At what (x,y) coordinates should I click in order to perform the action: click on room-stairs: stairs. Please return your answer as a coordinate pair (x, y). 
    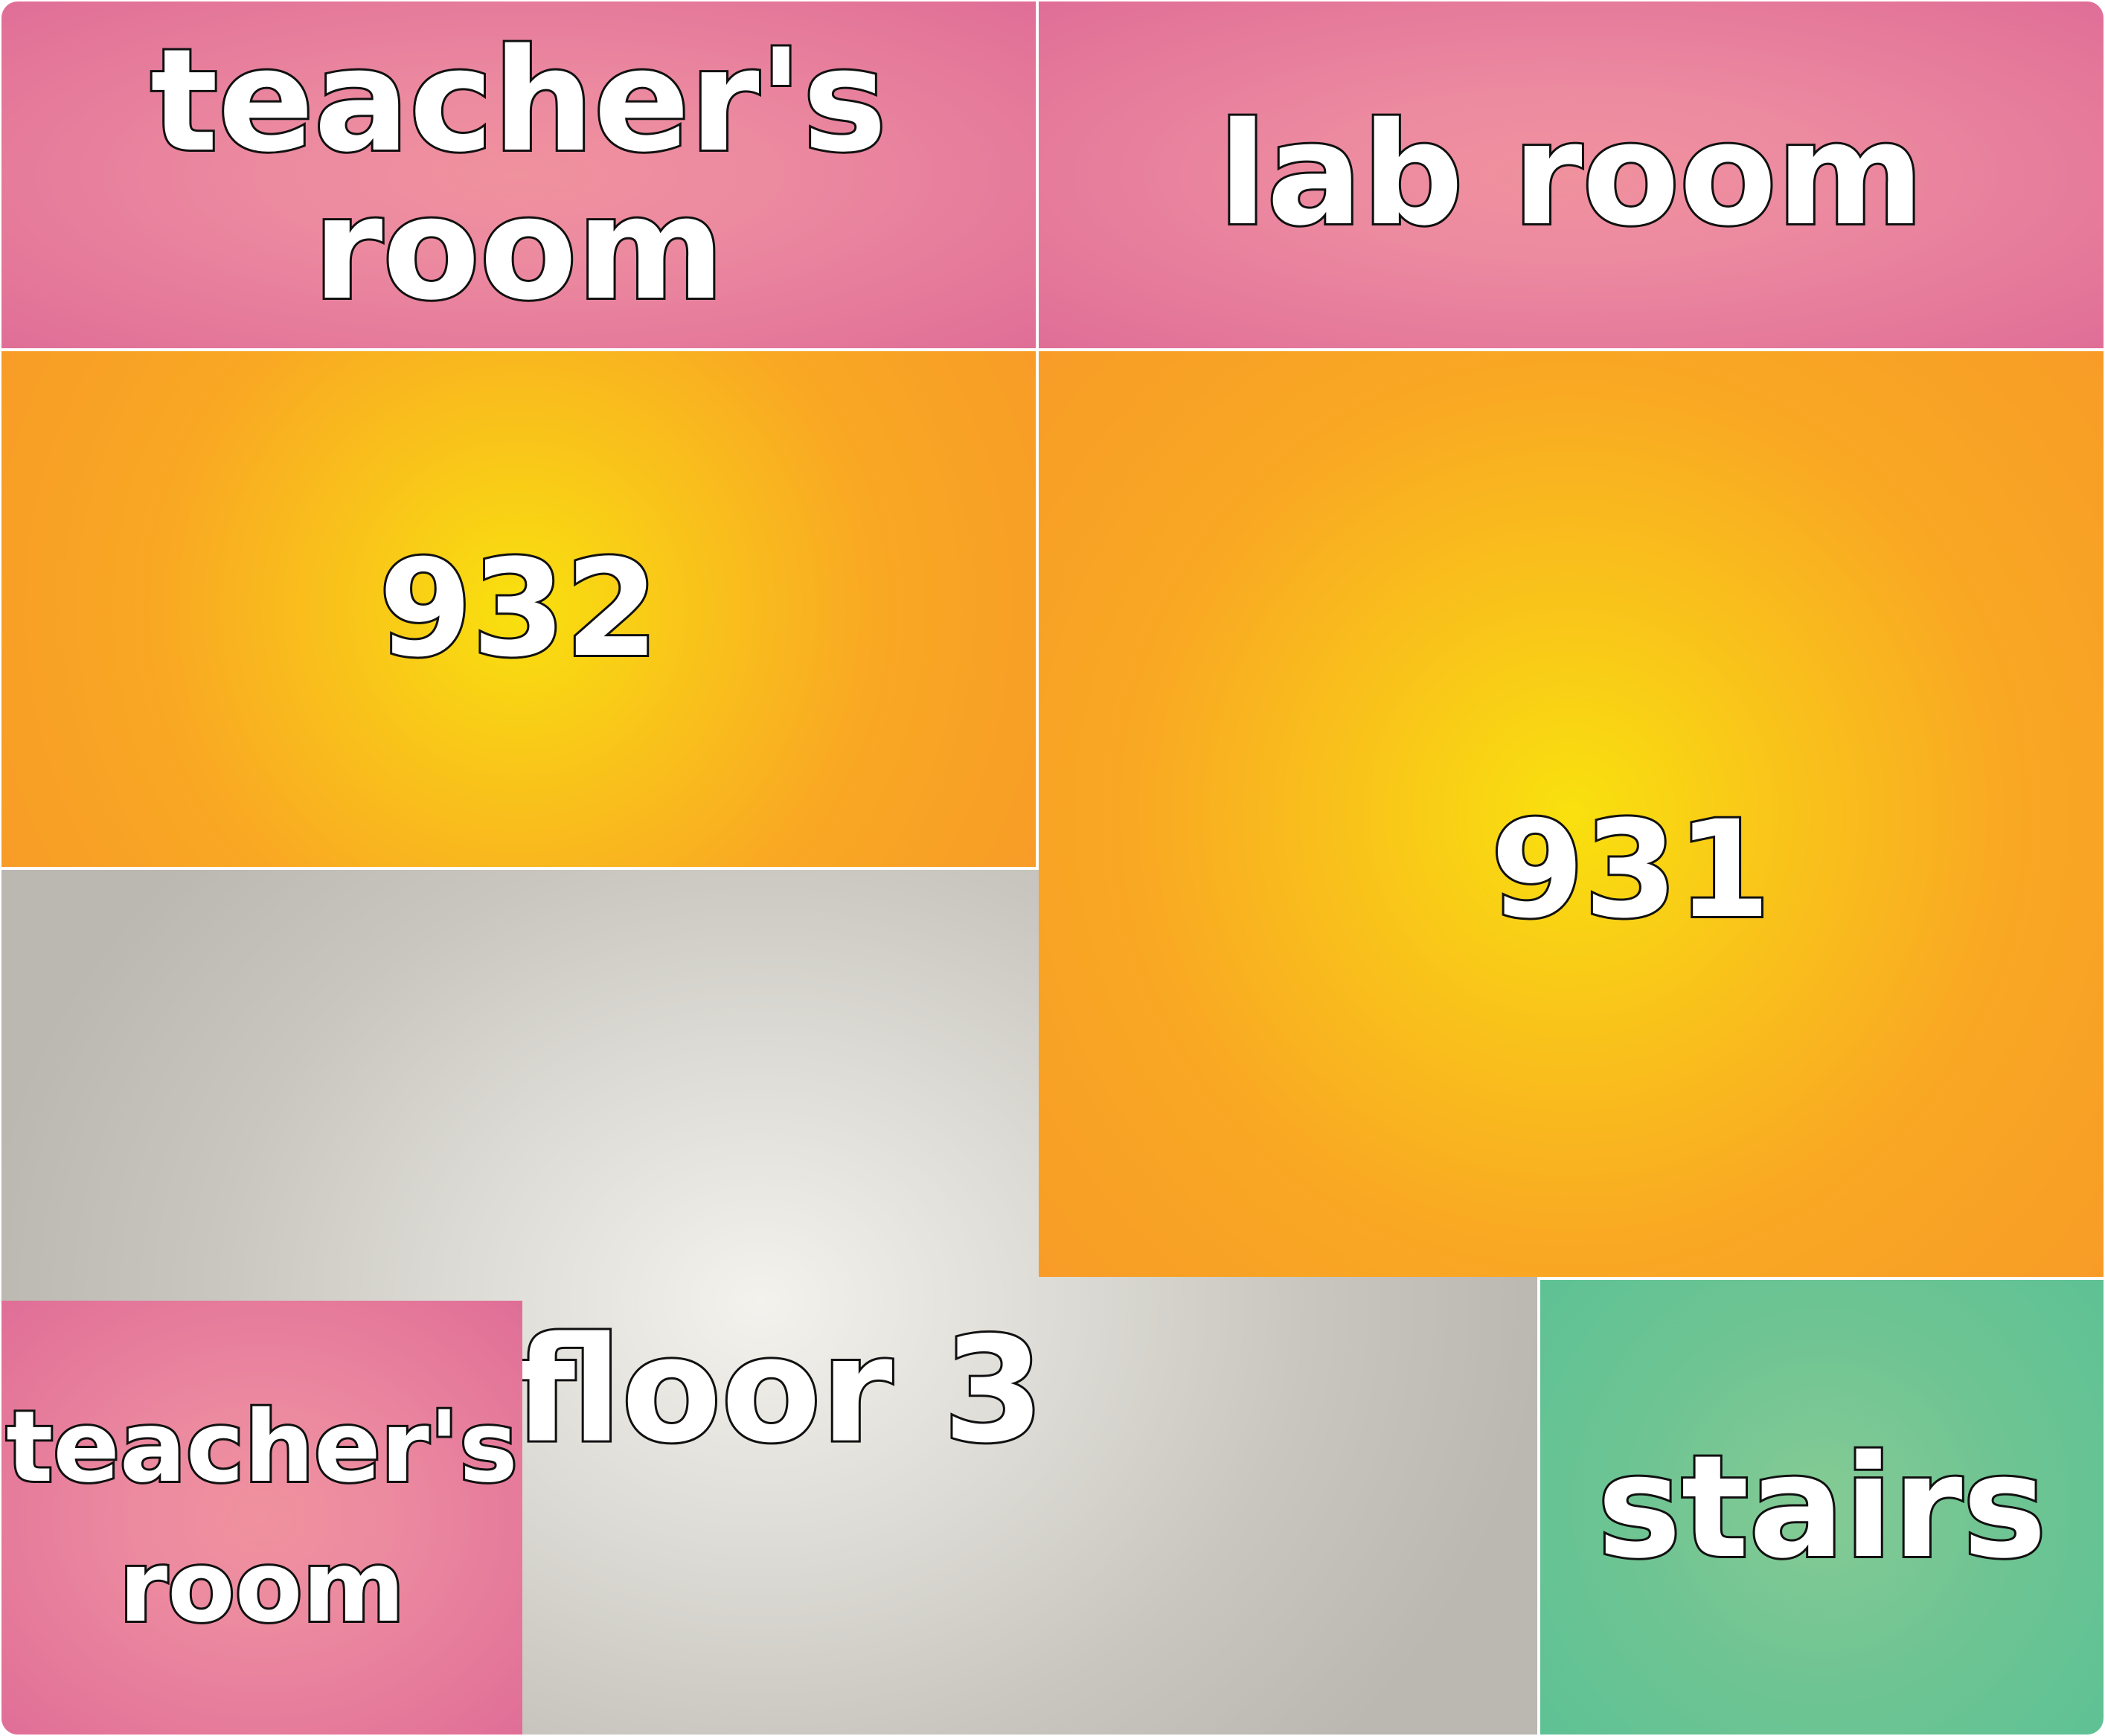
    Looking at the image, I should click on (1822, 1507).